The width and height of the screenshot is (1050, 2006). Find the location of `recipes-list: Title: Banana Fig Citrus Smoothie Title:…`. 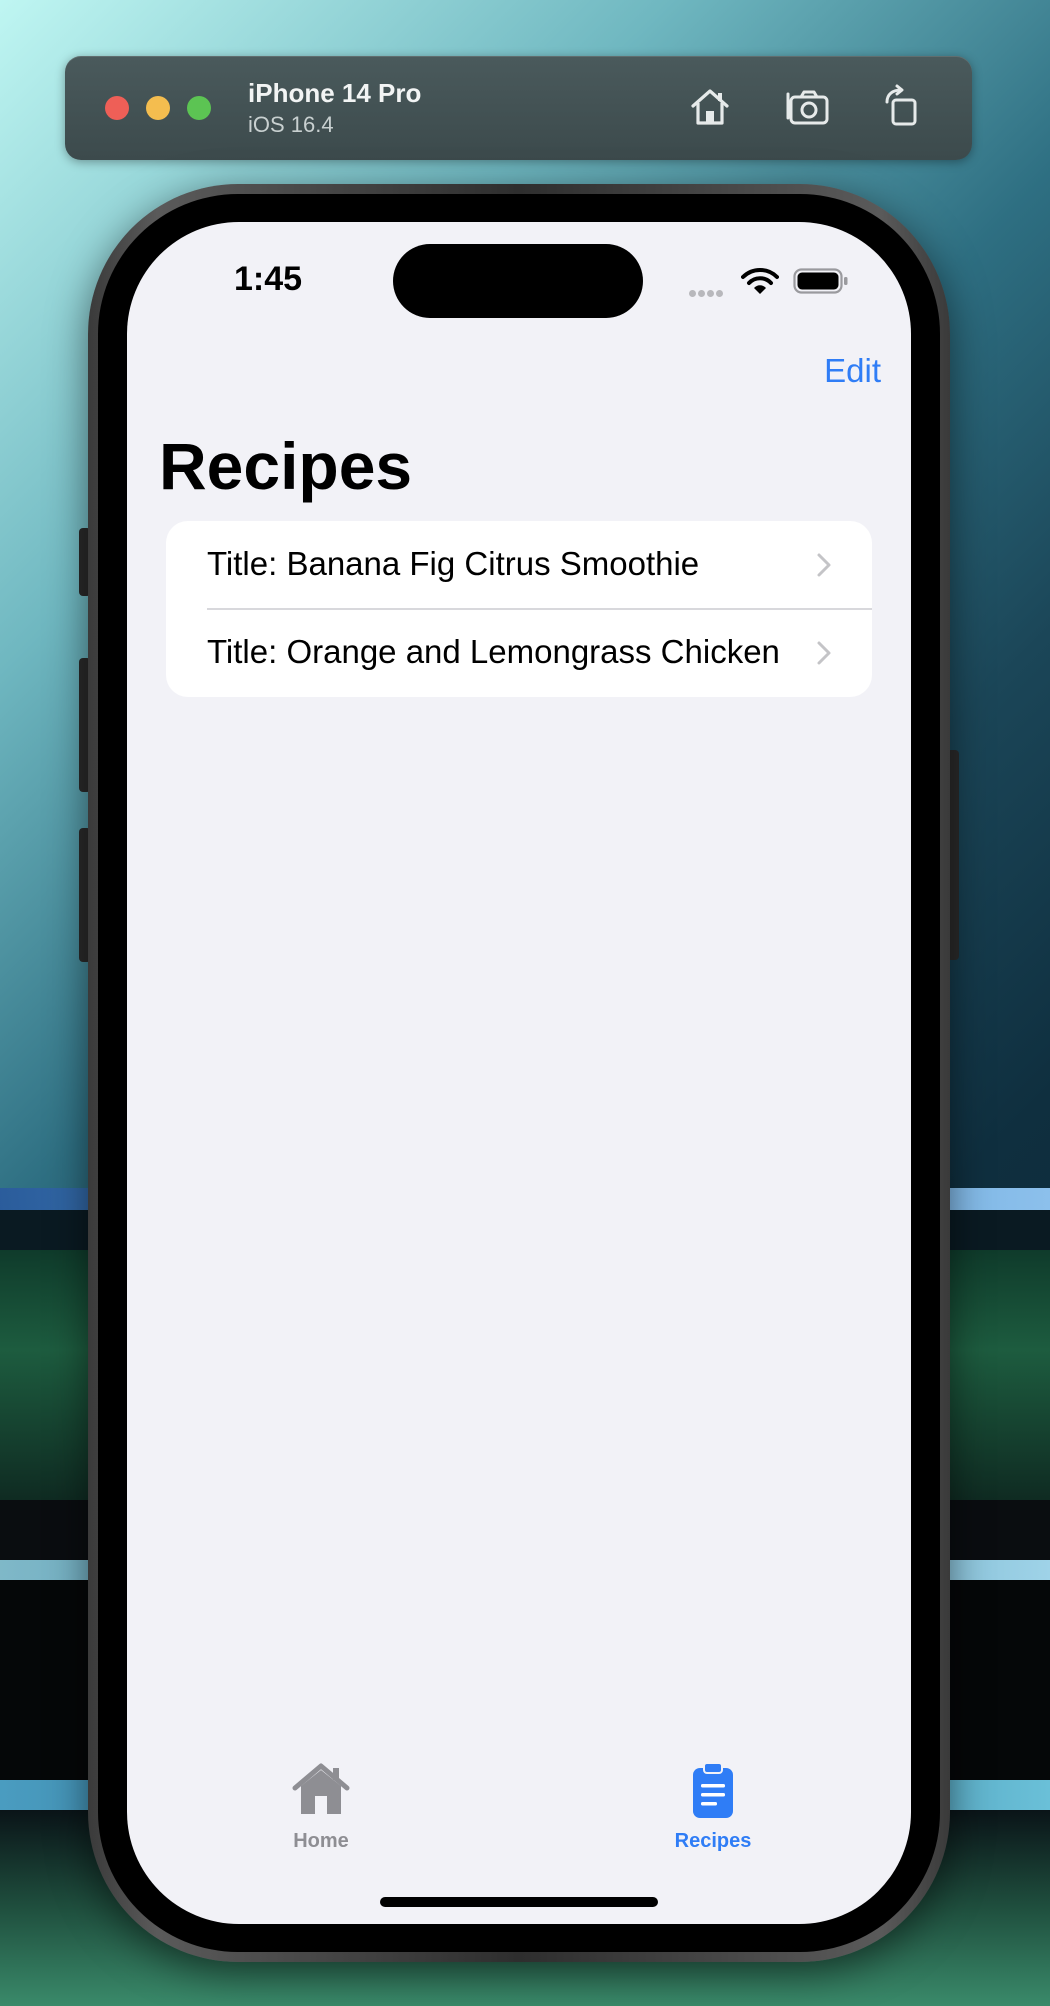

recipes-list: Title: Banana Fig Citrus Smoothie Title:… is located at coordinates (519, 609).